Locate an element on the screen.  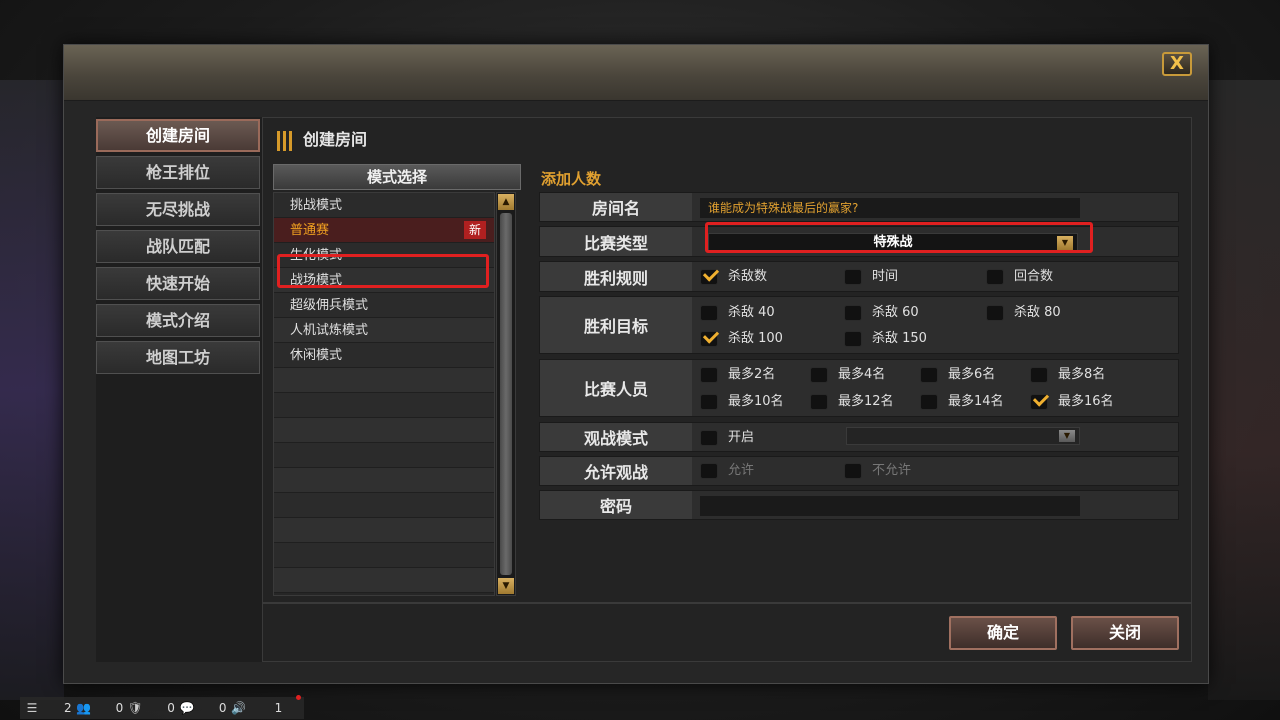
option-label: 最多4名 is located at coordinates (862, 374).